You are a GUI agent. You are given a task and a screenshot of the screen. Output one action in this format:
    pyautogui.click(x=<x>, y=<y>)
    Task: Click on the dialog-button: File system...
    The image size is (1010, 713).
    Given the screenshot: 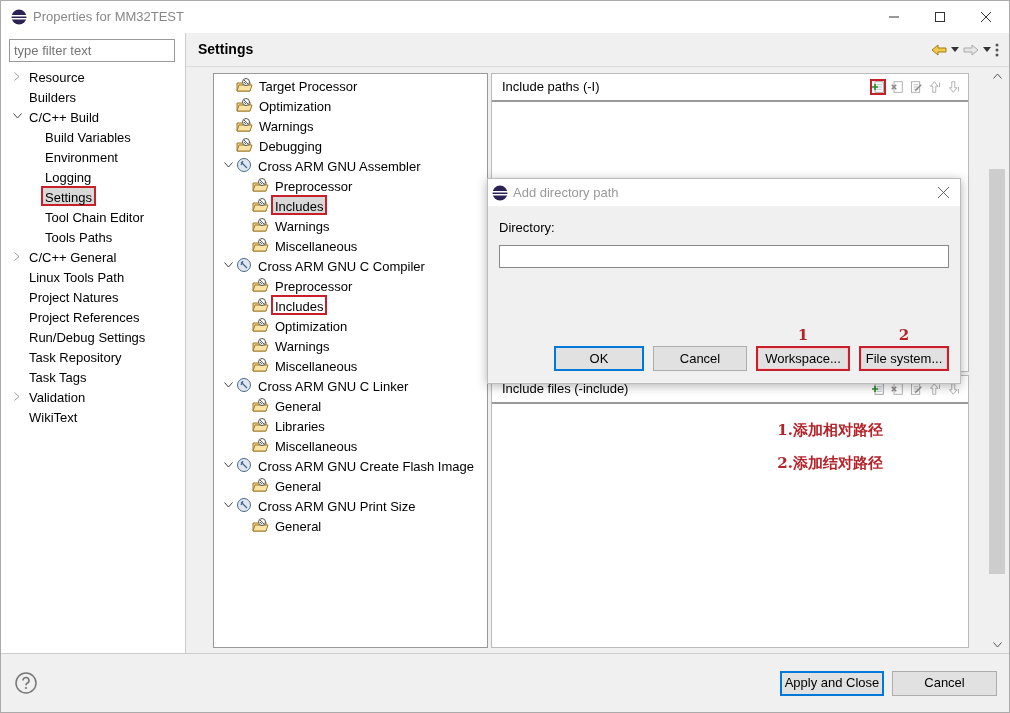 What is the action you would take?
    pyautogui.click(x=904, y=358)
    